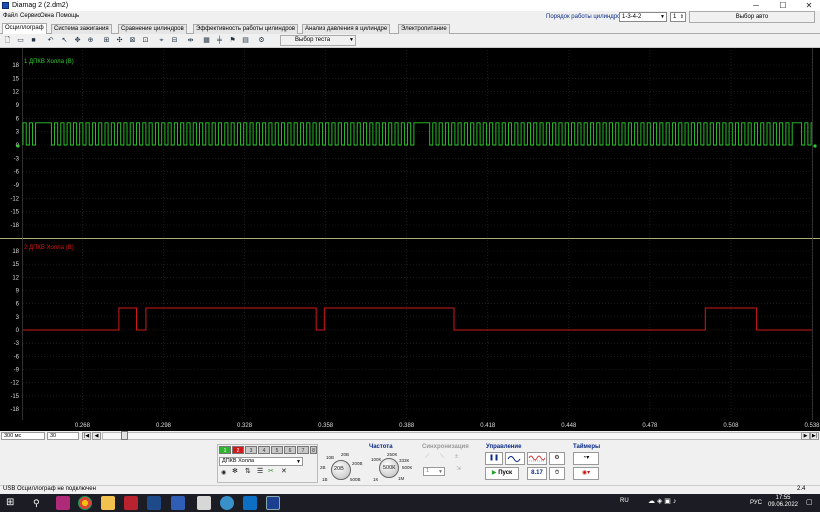 The image size is (820, 512). Describe the element at coordinates (64, 40) in the screenshot. I see `cursor-icon: ↖` at that location.